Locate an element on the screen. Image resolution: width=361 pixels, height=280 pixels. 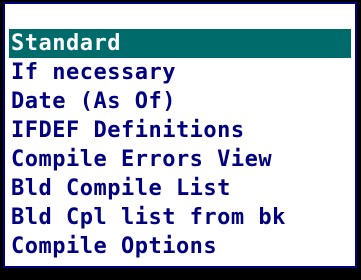
menu-item-ifdef-definitions: IFDEF Definitions is located at coordinates (180, 130).